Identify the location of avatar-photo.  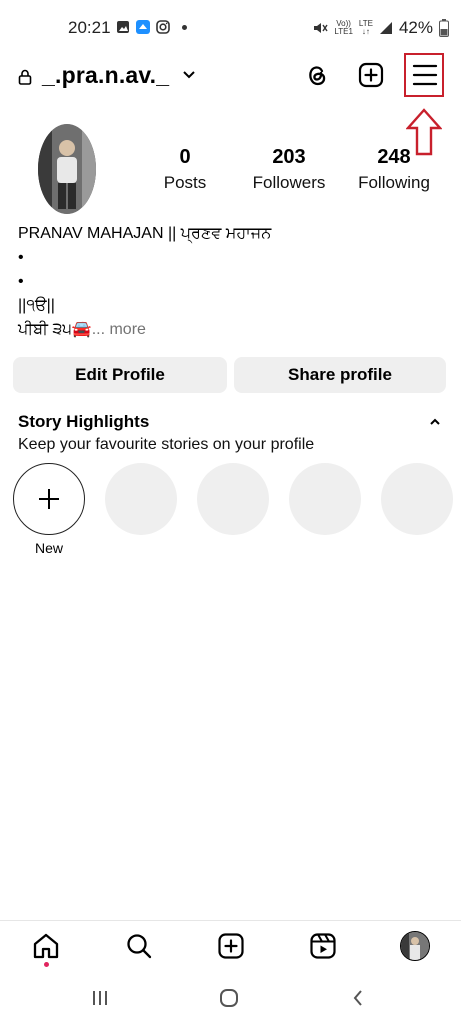
(67, 169).